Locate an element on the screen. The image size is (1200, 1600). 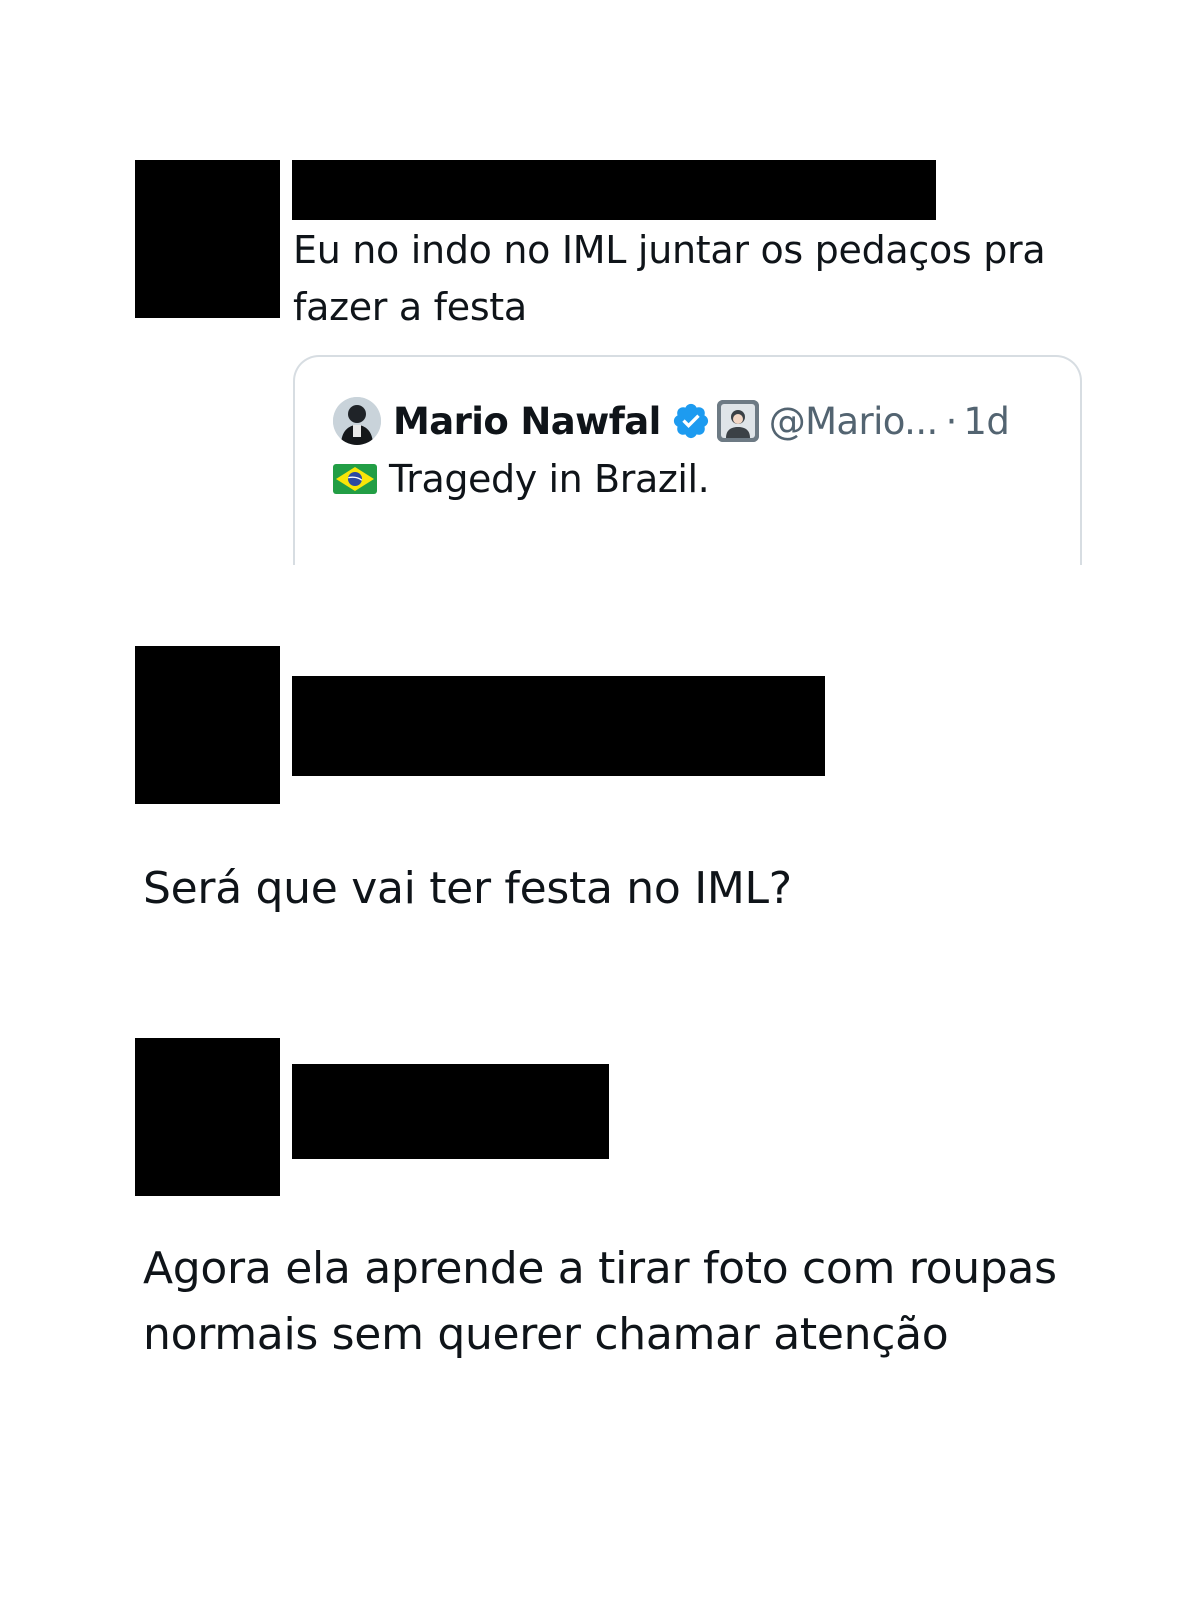
avatar is located at coordinates (357, 421).